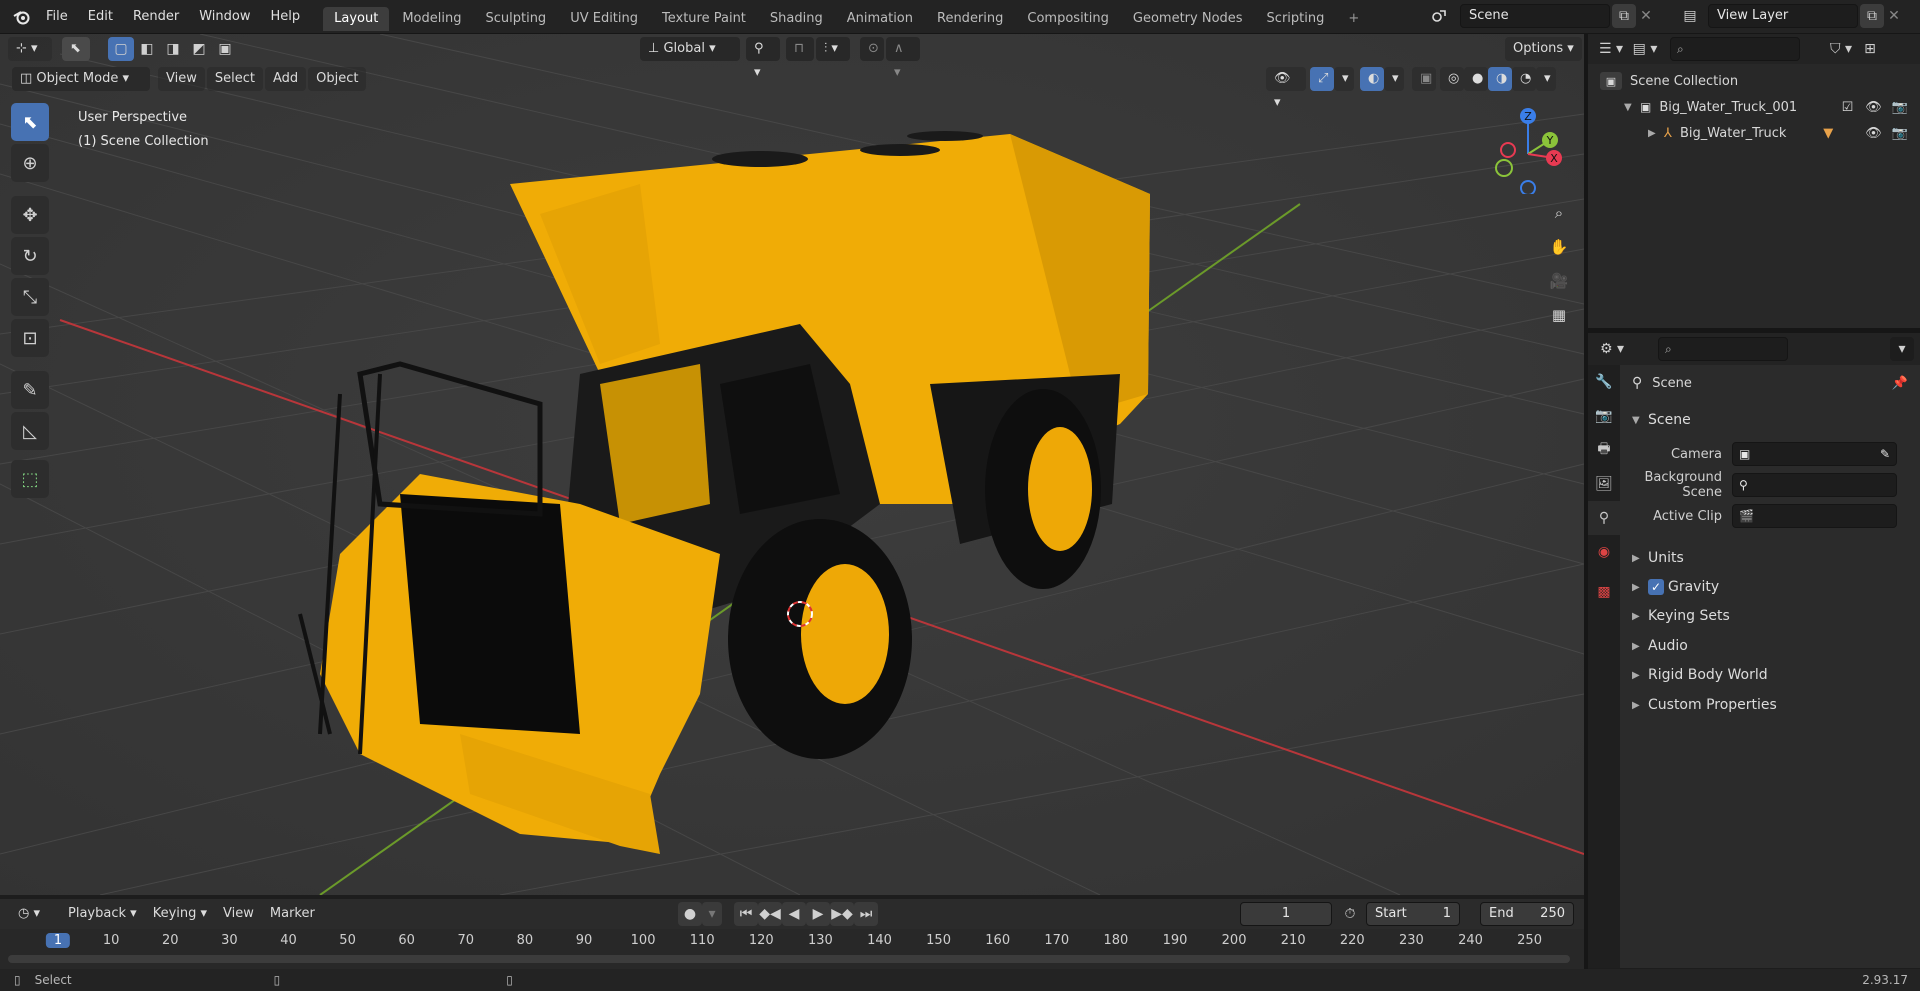 This screenshot has width=1920, height=991. What do you see at coordinates (81, 79) in the screenshot?
I see `mode-dropdown: ◫ Object Mode ▾` at bounding box center [81, 79].